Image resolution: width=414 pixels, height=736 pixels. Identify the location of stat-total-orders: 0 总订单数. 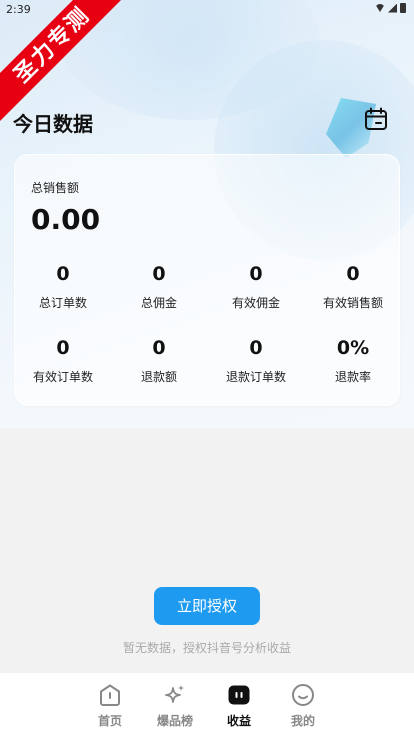
(63, 287).